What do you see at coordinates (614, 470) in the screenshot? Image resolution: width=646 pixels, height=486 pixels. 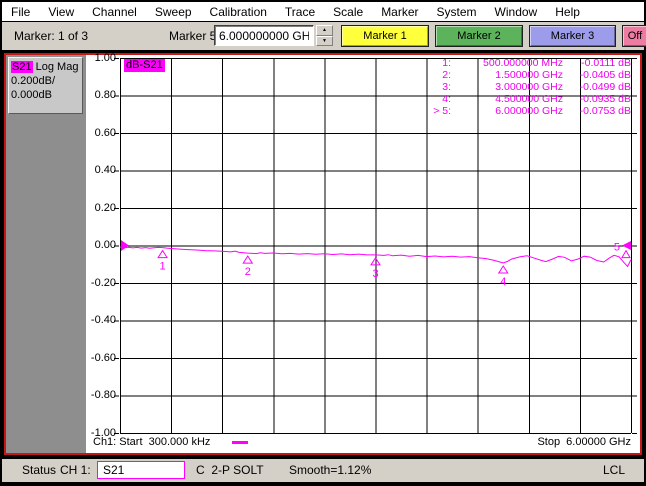 I see `local-mode-label: LCL` at bounding box center [614, 470].